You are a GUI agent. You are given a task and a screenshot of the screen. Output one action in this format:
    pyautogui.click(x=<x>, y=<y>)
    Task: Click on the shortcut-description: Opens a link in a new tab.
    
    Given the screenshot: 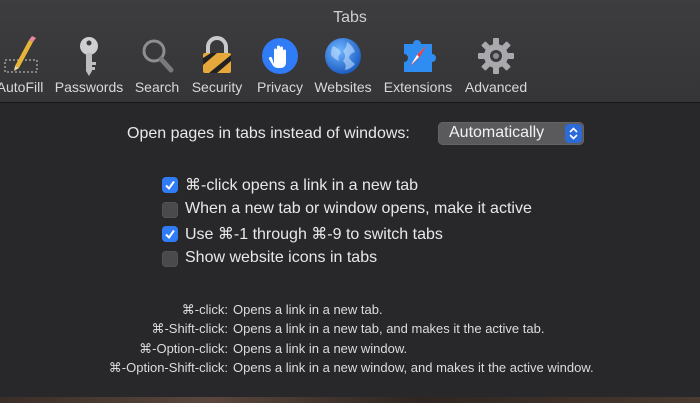 What is the action you would take?
    pyautogui.click(x=308, y=309)
    